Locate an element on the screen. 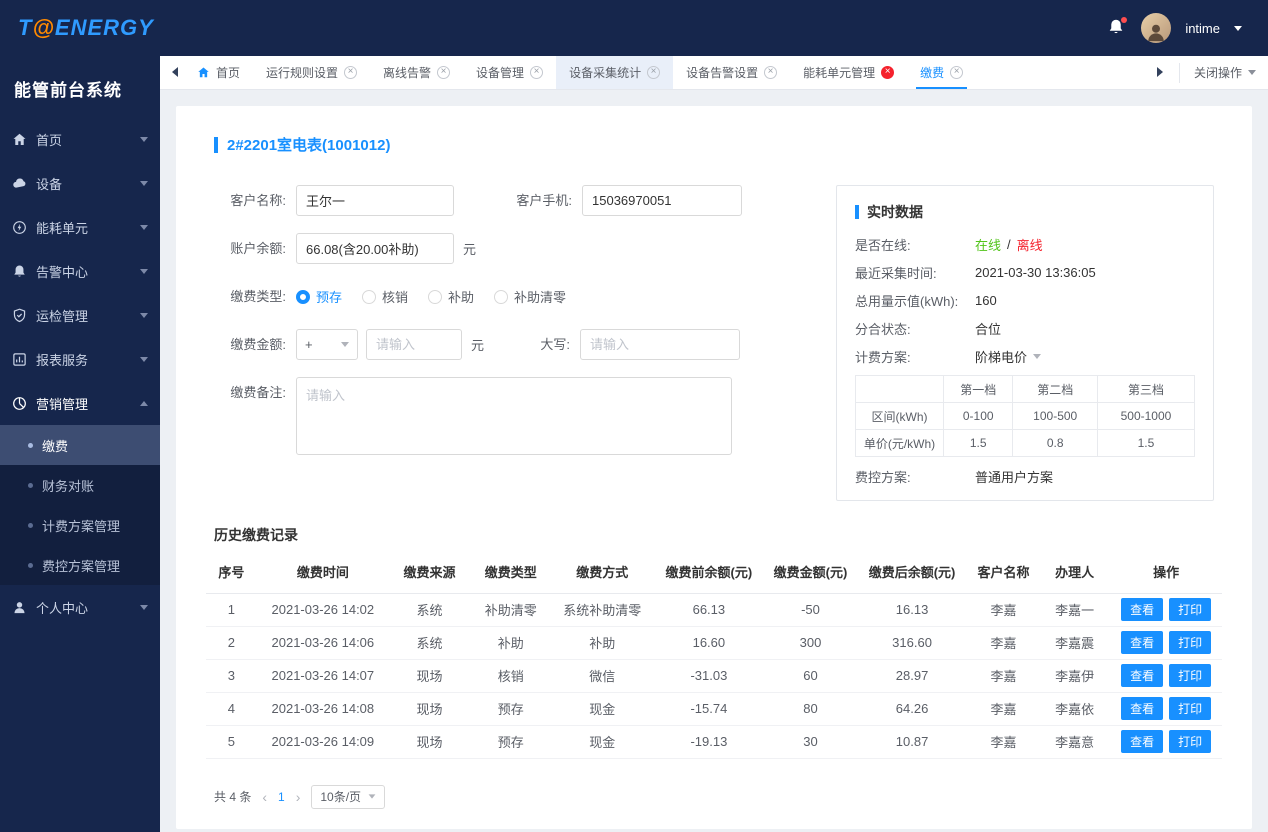 This screenshot has width=1268, height=832. radio-writeoff: 核销 is located at coordinates (385, 296).